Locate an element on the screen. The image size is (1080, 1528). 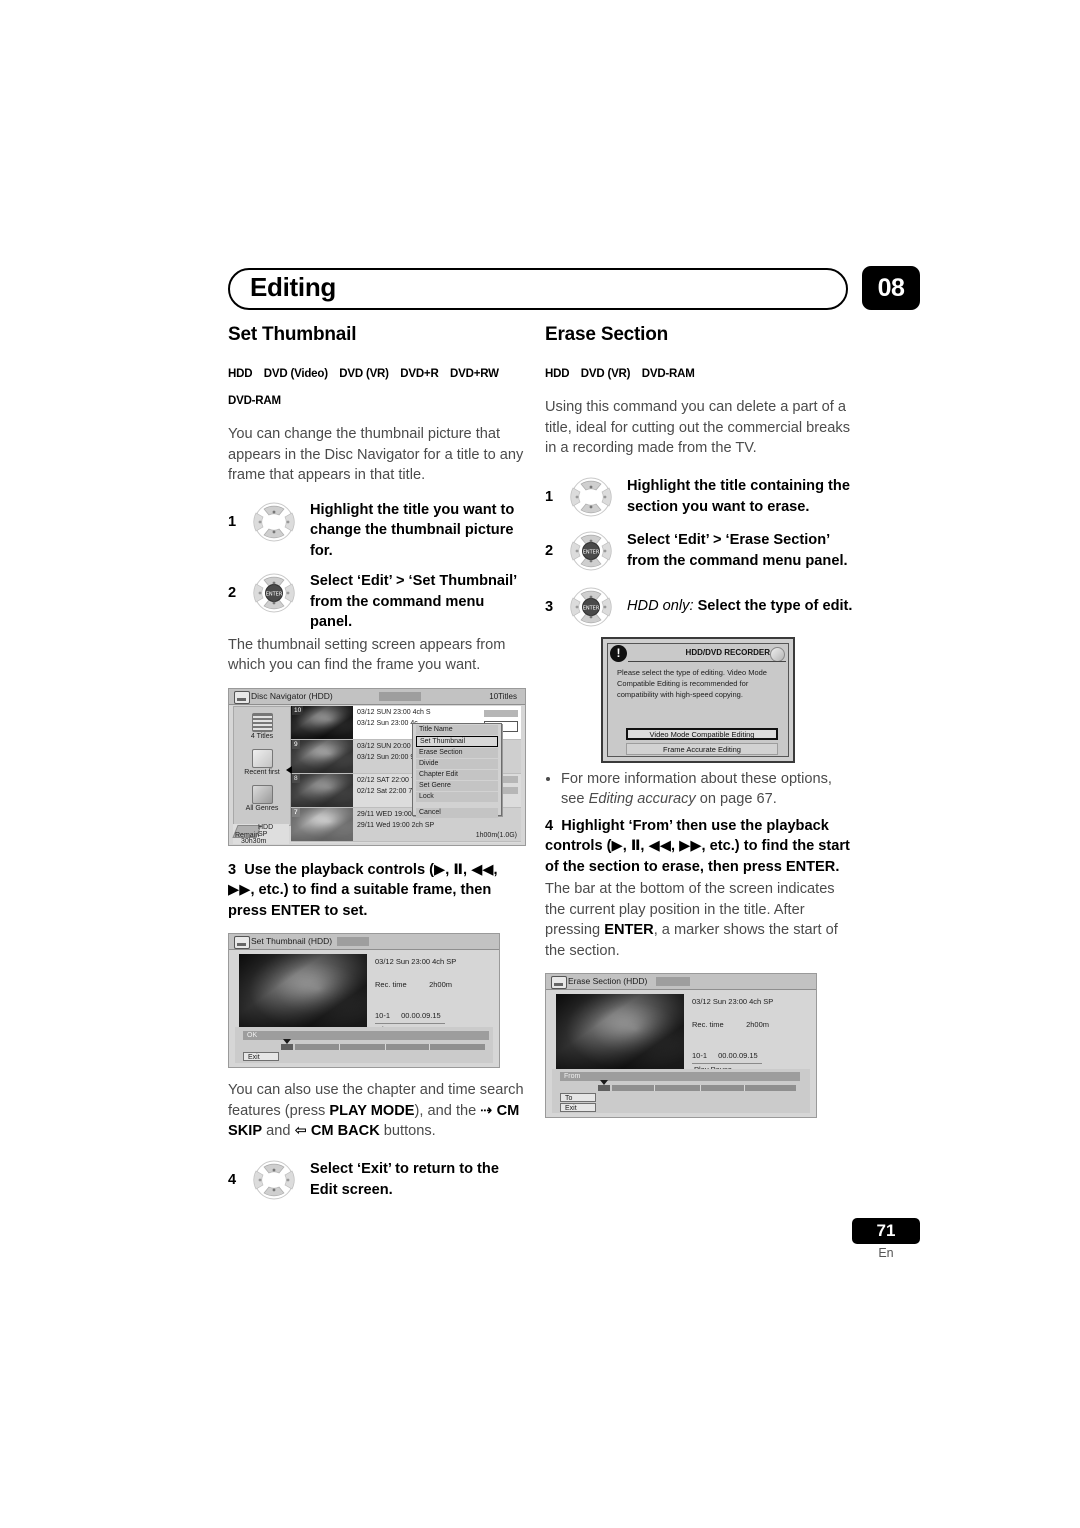
cm-back-icon: ⇦ is located at coordinates (300, 1131).